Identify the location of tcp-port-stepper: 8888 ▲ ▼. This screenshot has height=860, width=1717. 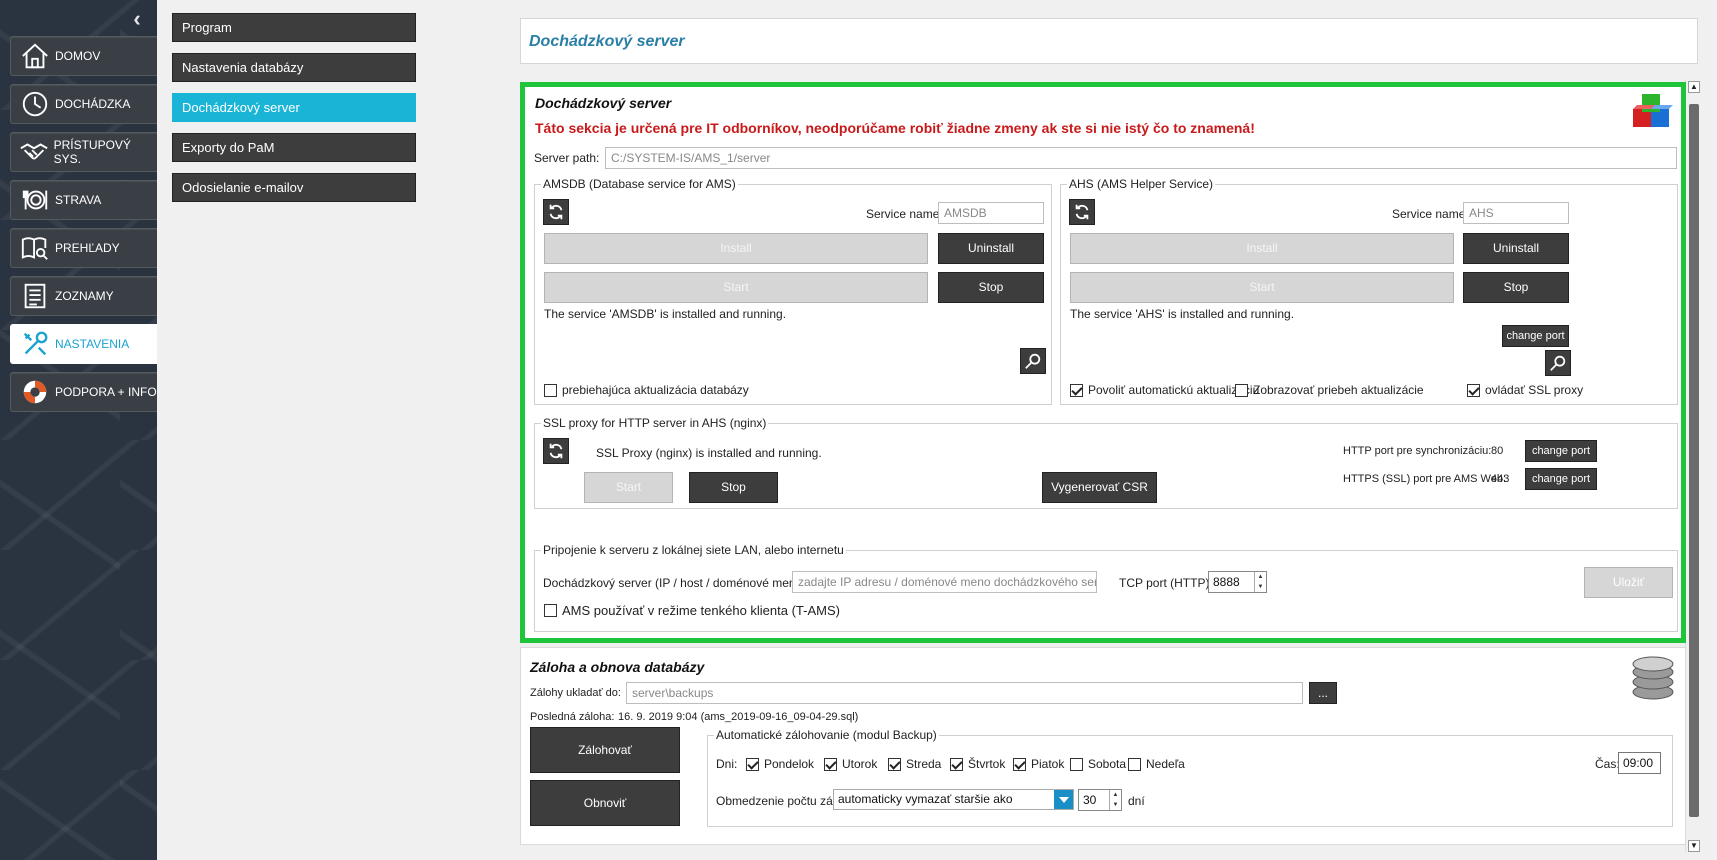
(1237, 582).